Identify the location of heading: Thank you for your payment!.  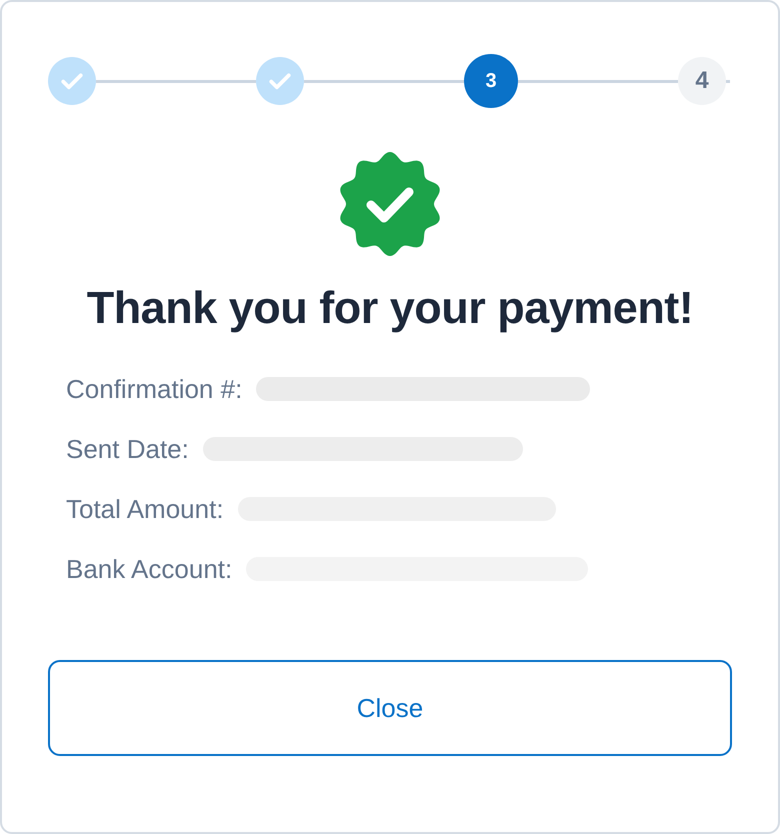
(390, 308).